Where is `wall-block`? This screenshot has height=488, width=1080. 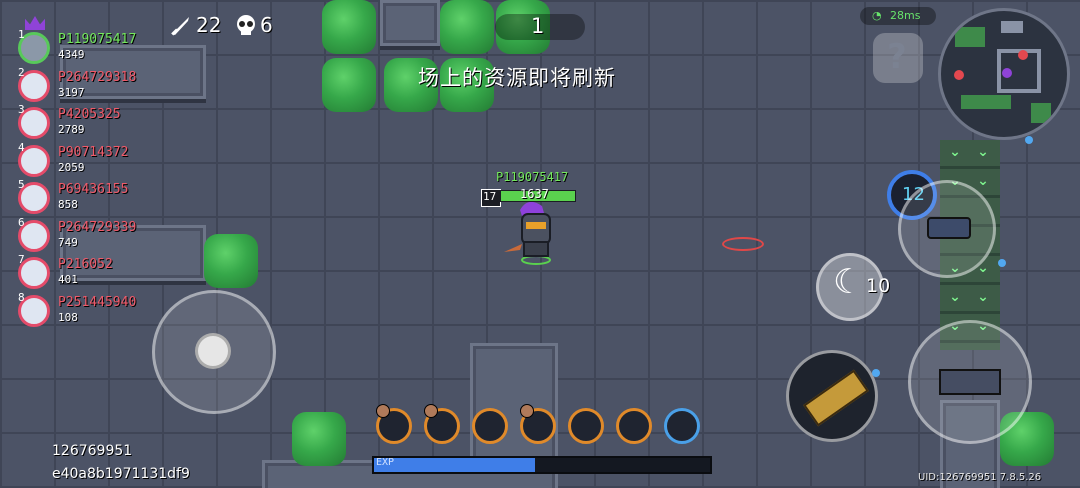 wall-block is located at coordinates (410, 23).